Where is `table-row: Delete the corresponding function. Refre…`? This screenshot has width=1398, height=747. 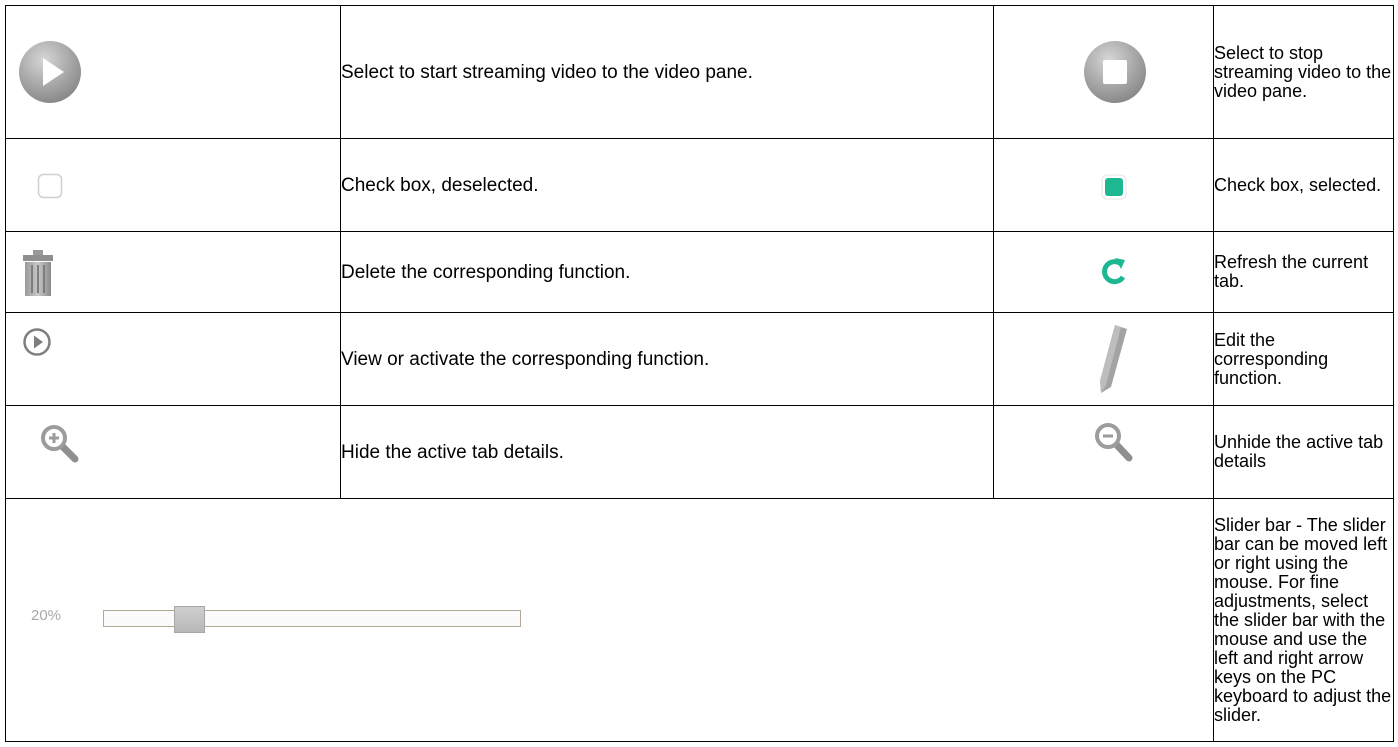 table-row: Delete the corresponding function. Refre… is located at coordinates (699, 272).